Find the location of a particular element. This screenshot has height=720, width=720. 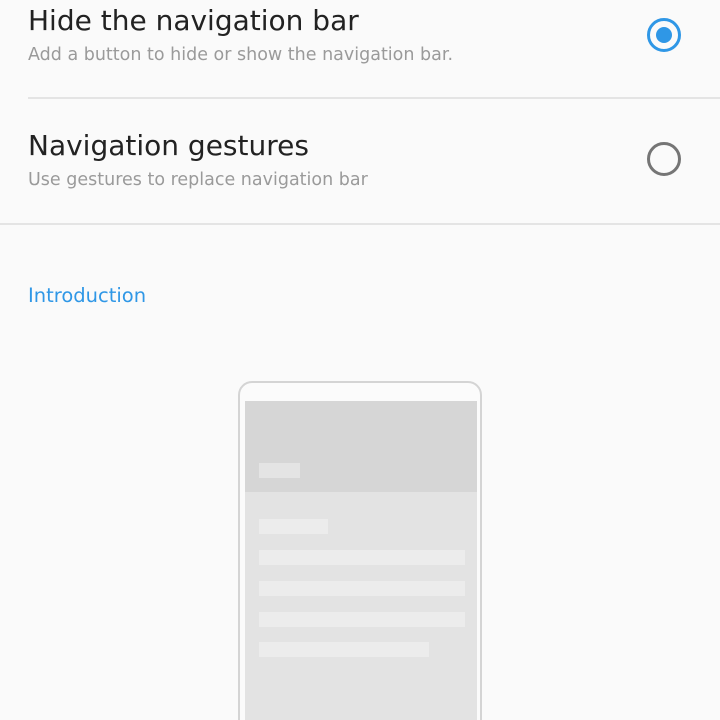

phone-screen is located at coordinates (361, 560).